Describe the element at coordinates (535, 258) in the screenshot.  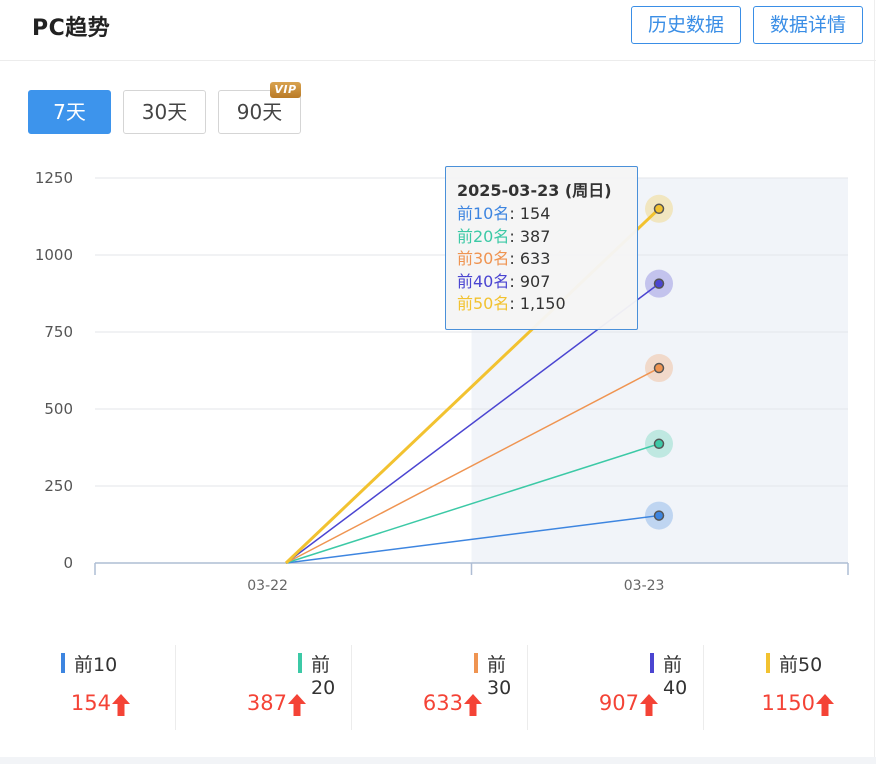
I see `tooltip-series-value: 633` at that location.